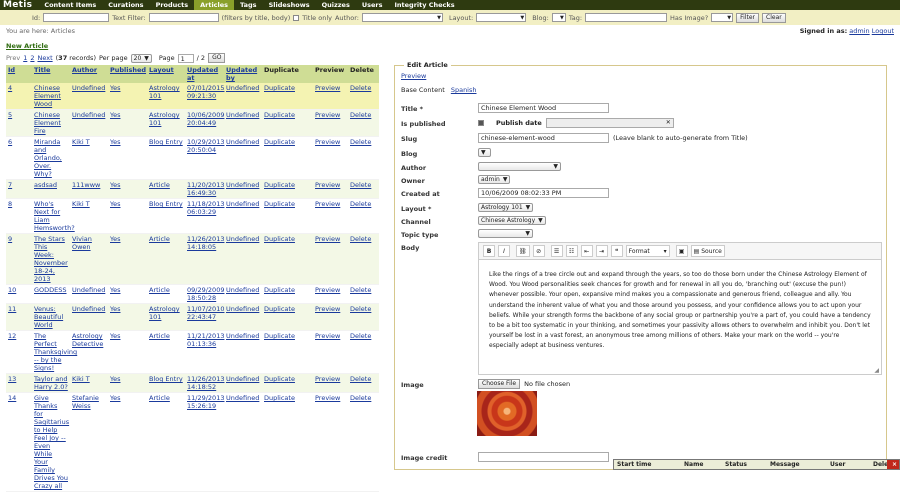 This screenshot has width=900, height=492. Describe the element at coordinates (484, 152) in the screenshot. I see `blog-select: ▼` at that location.